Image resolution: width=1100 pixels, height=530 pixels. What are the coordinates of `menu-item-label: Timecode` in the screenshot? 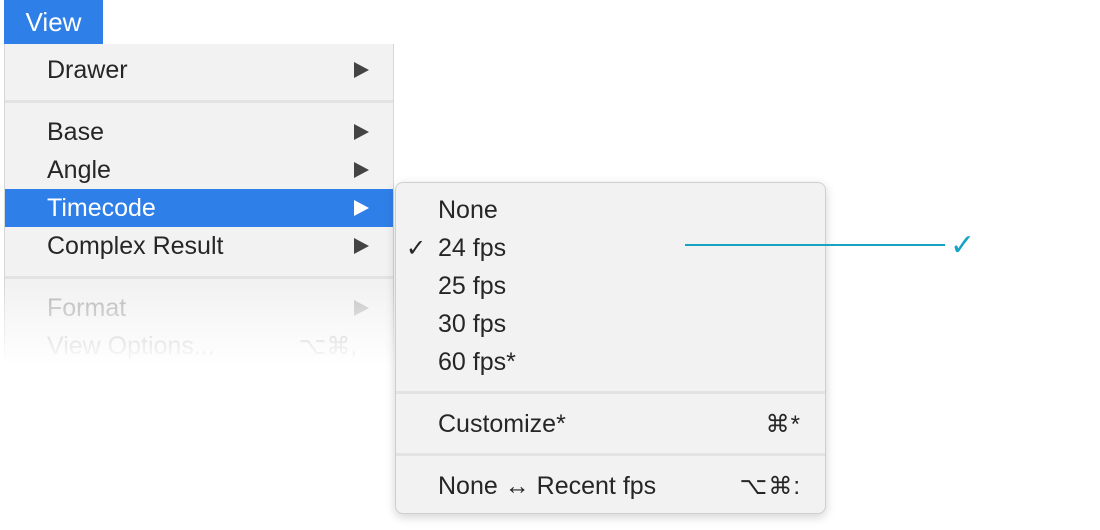 It's located at (101, 207).